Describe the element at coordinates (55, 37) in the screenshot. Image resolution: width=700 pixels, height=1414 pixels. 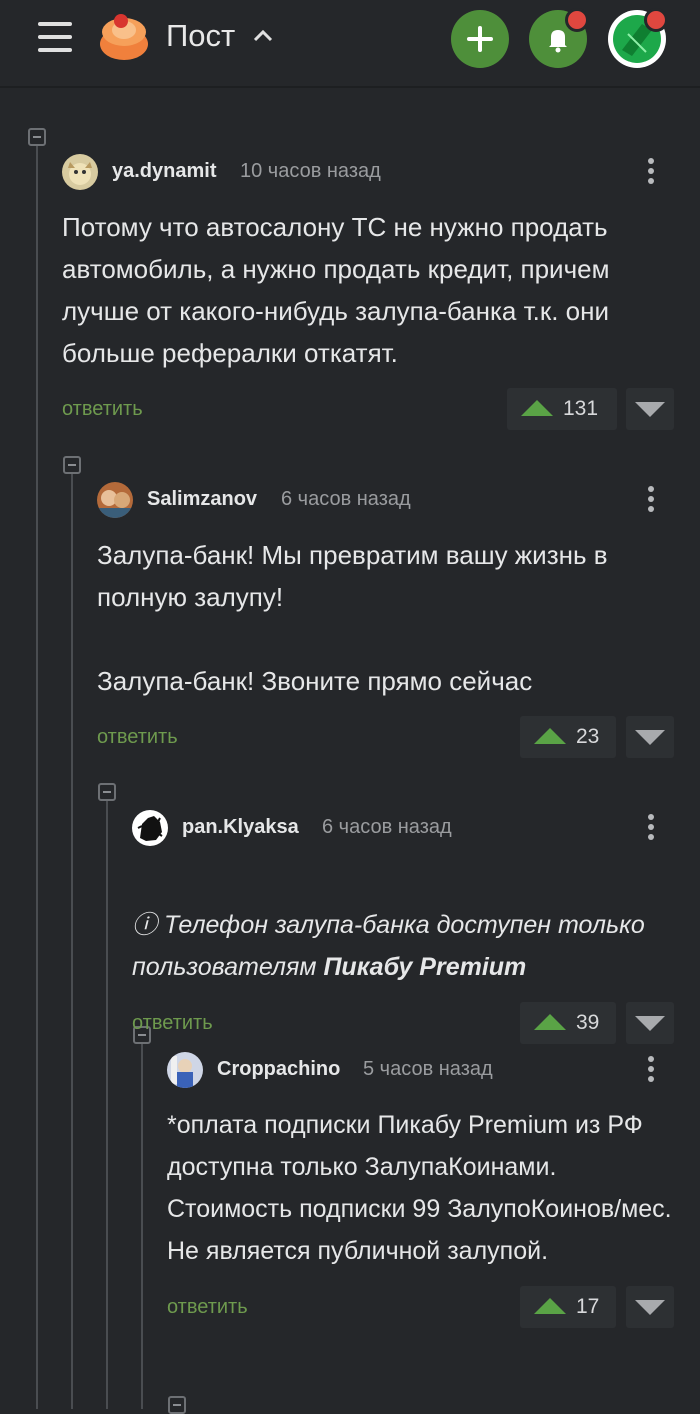
I see `menu-icon` at that location.